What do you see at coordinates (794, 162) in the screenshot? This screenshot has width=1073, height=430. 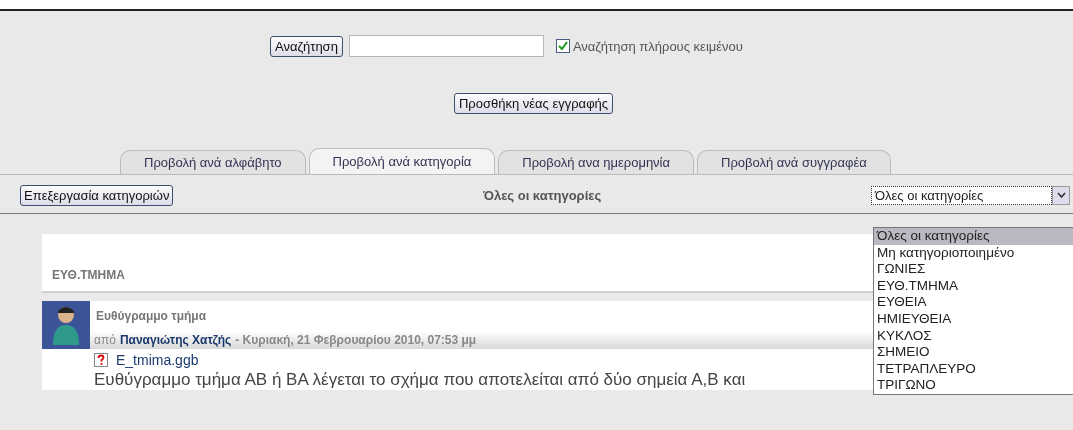 I see `view-tab: Προβολή ανά συγγραφέα` at bounding box center [794, 162].